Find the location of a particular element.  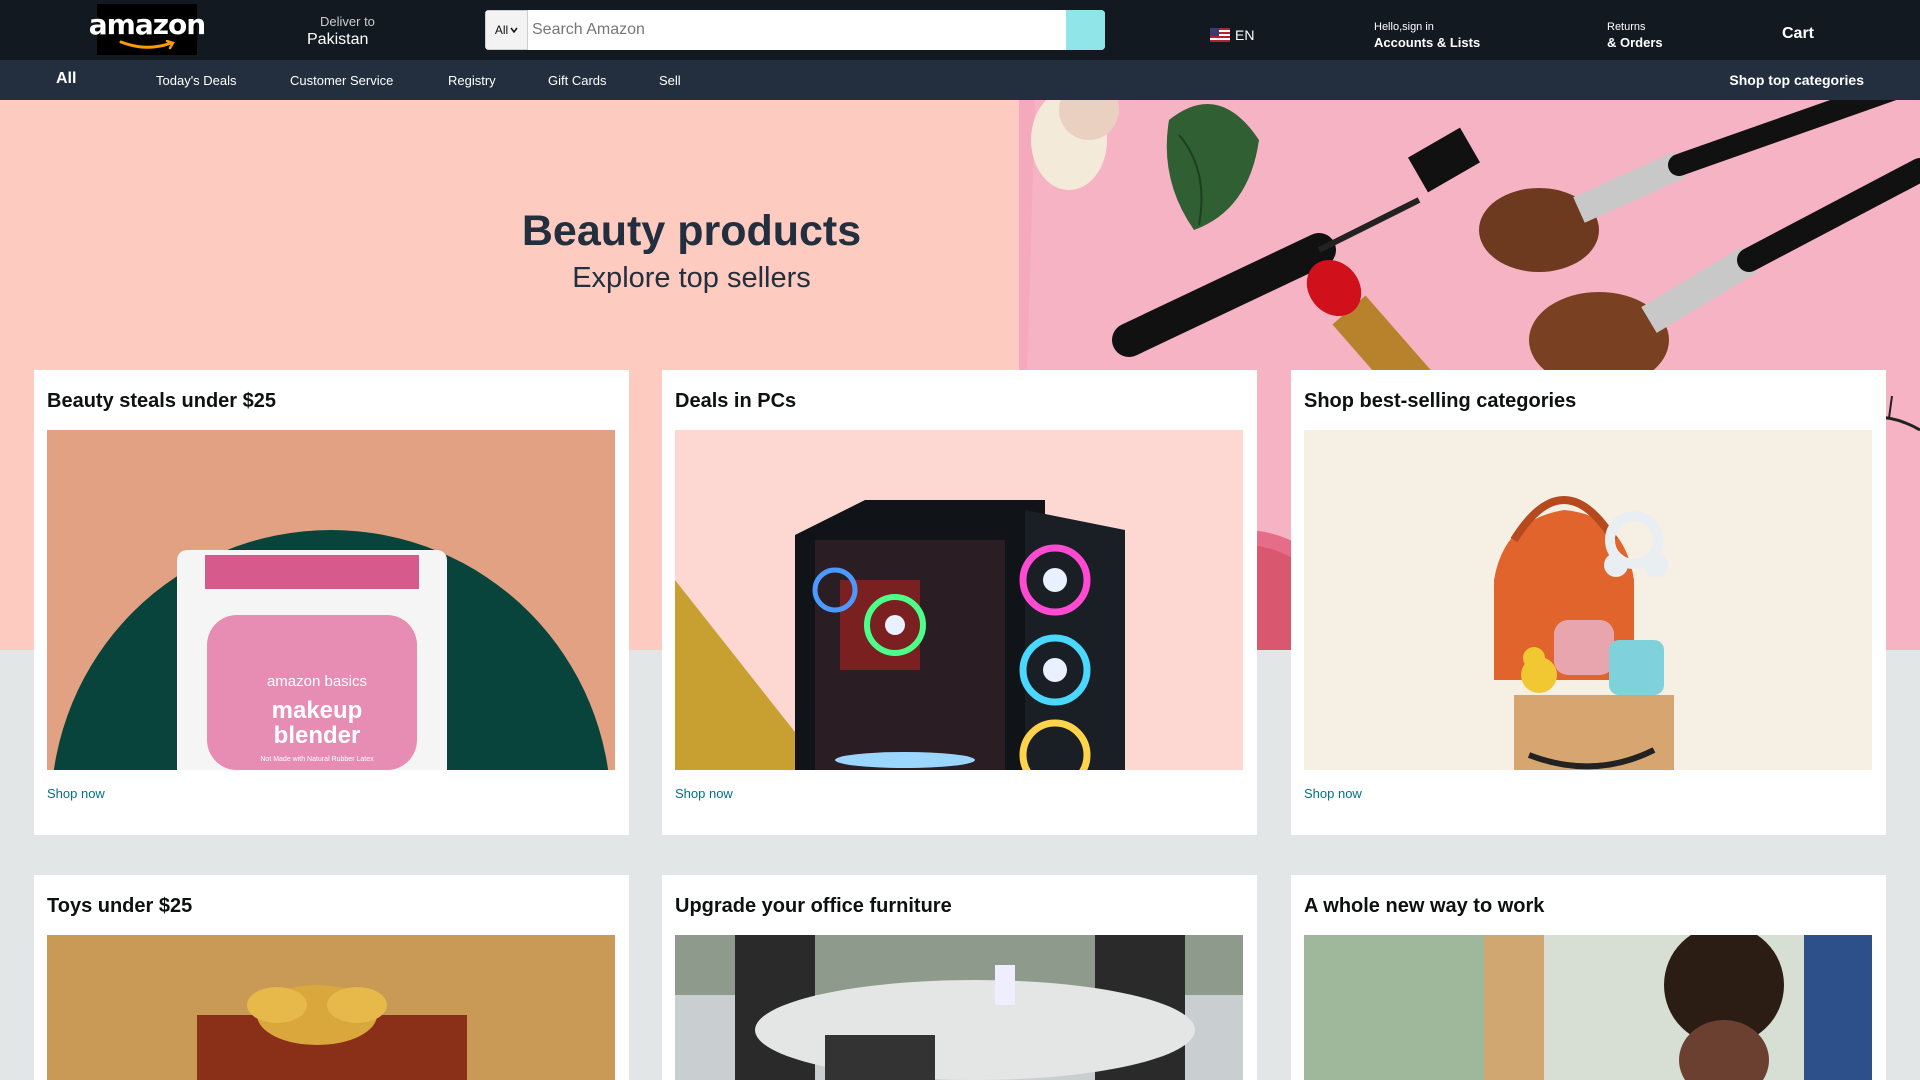

gaming-pc-graphic is located at coordinates (959, 600).